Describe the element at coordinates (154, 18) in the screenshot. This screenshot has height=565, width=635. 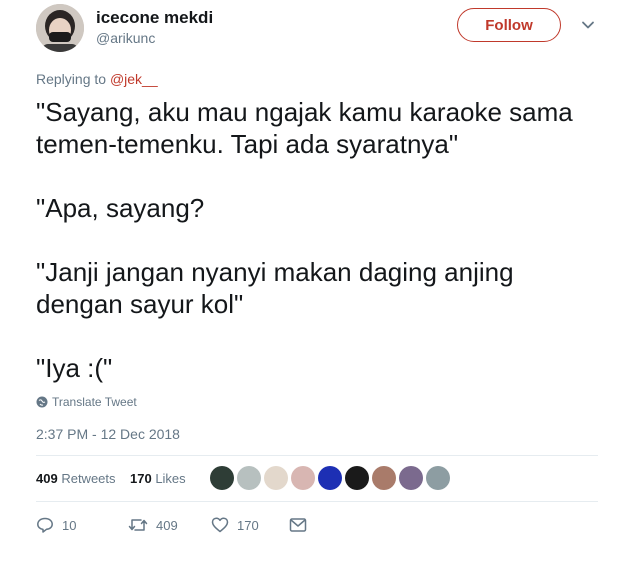
I see `display-name: icecone mekdi` at that location.